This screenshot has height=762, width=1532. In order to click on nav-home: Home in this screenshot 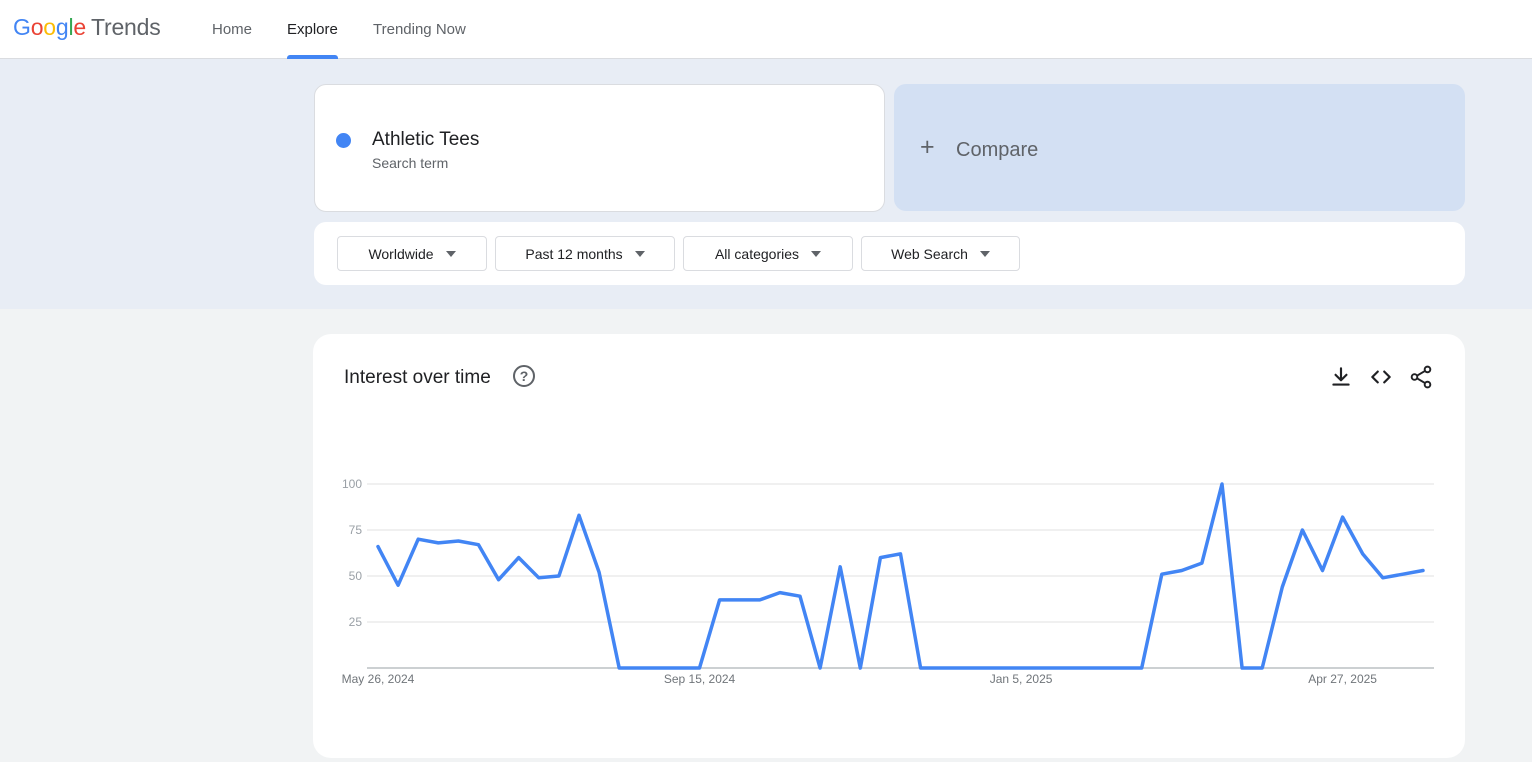, I will do `click(232, 29)`.